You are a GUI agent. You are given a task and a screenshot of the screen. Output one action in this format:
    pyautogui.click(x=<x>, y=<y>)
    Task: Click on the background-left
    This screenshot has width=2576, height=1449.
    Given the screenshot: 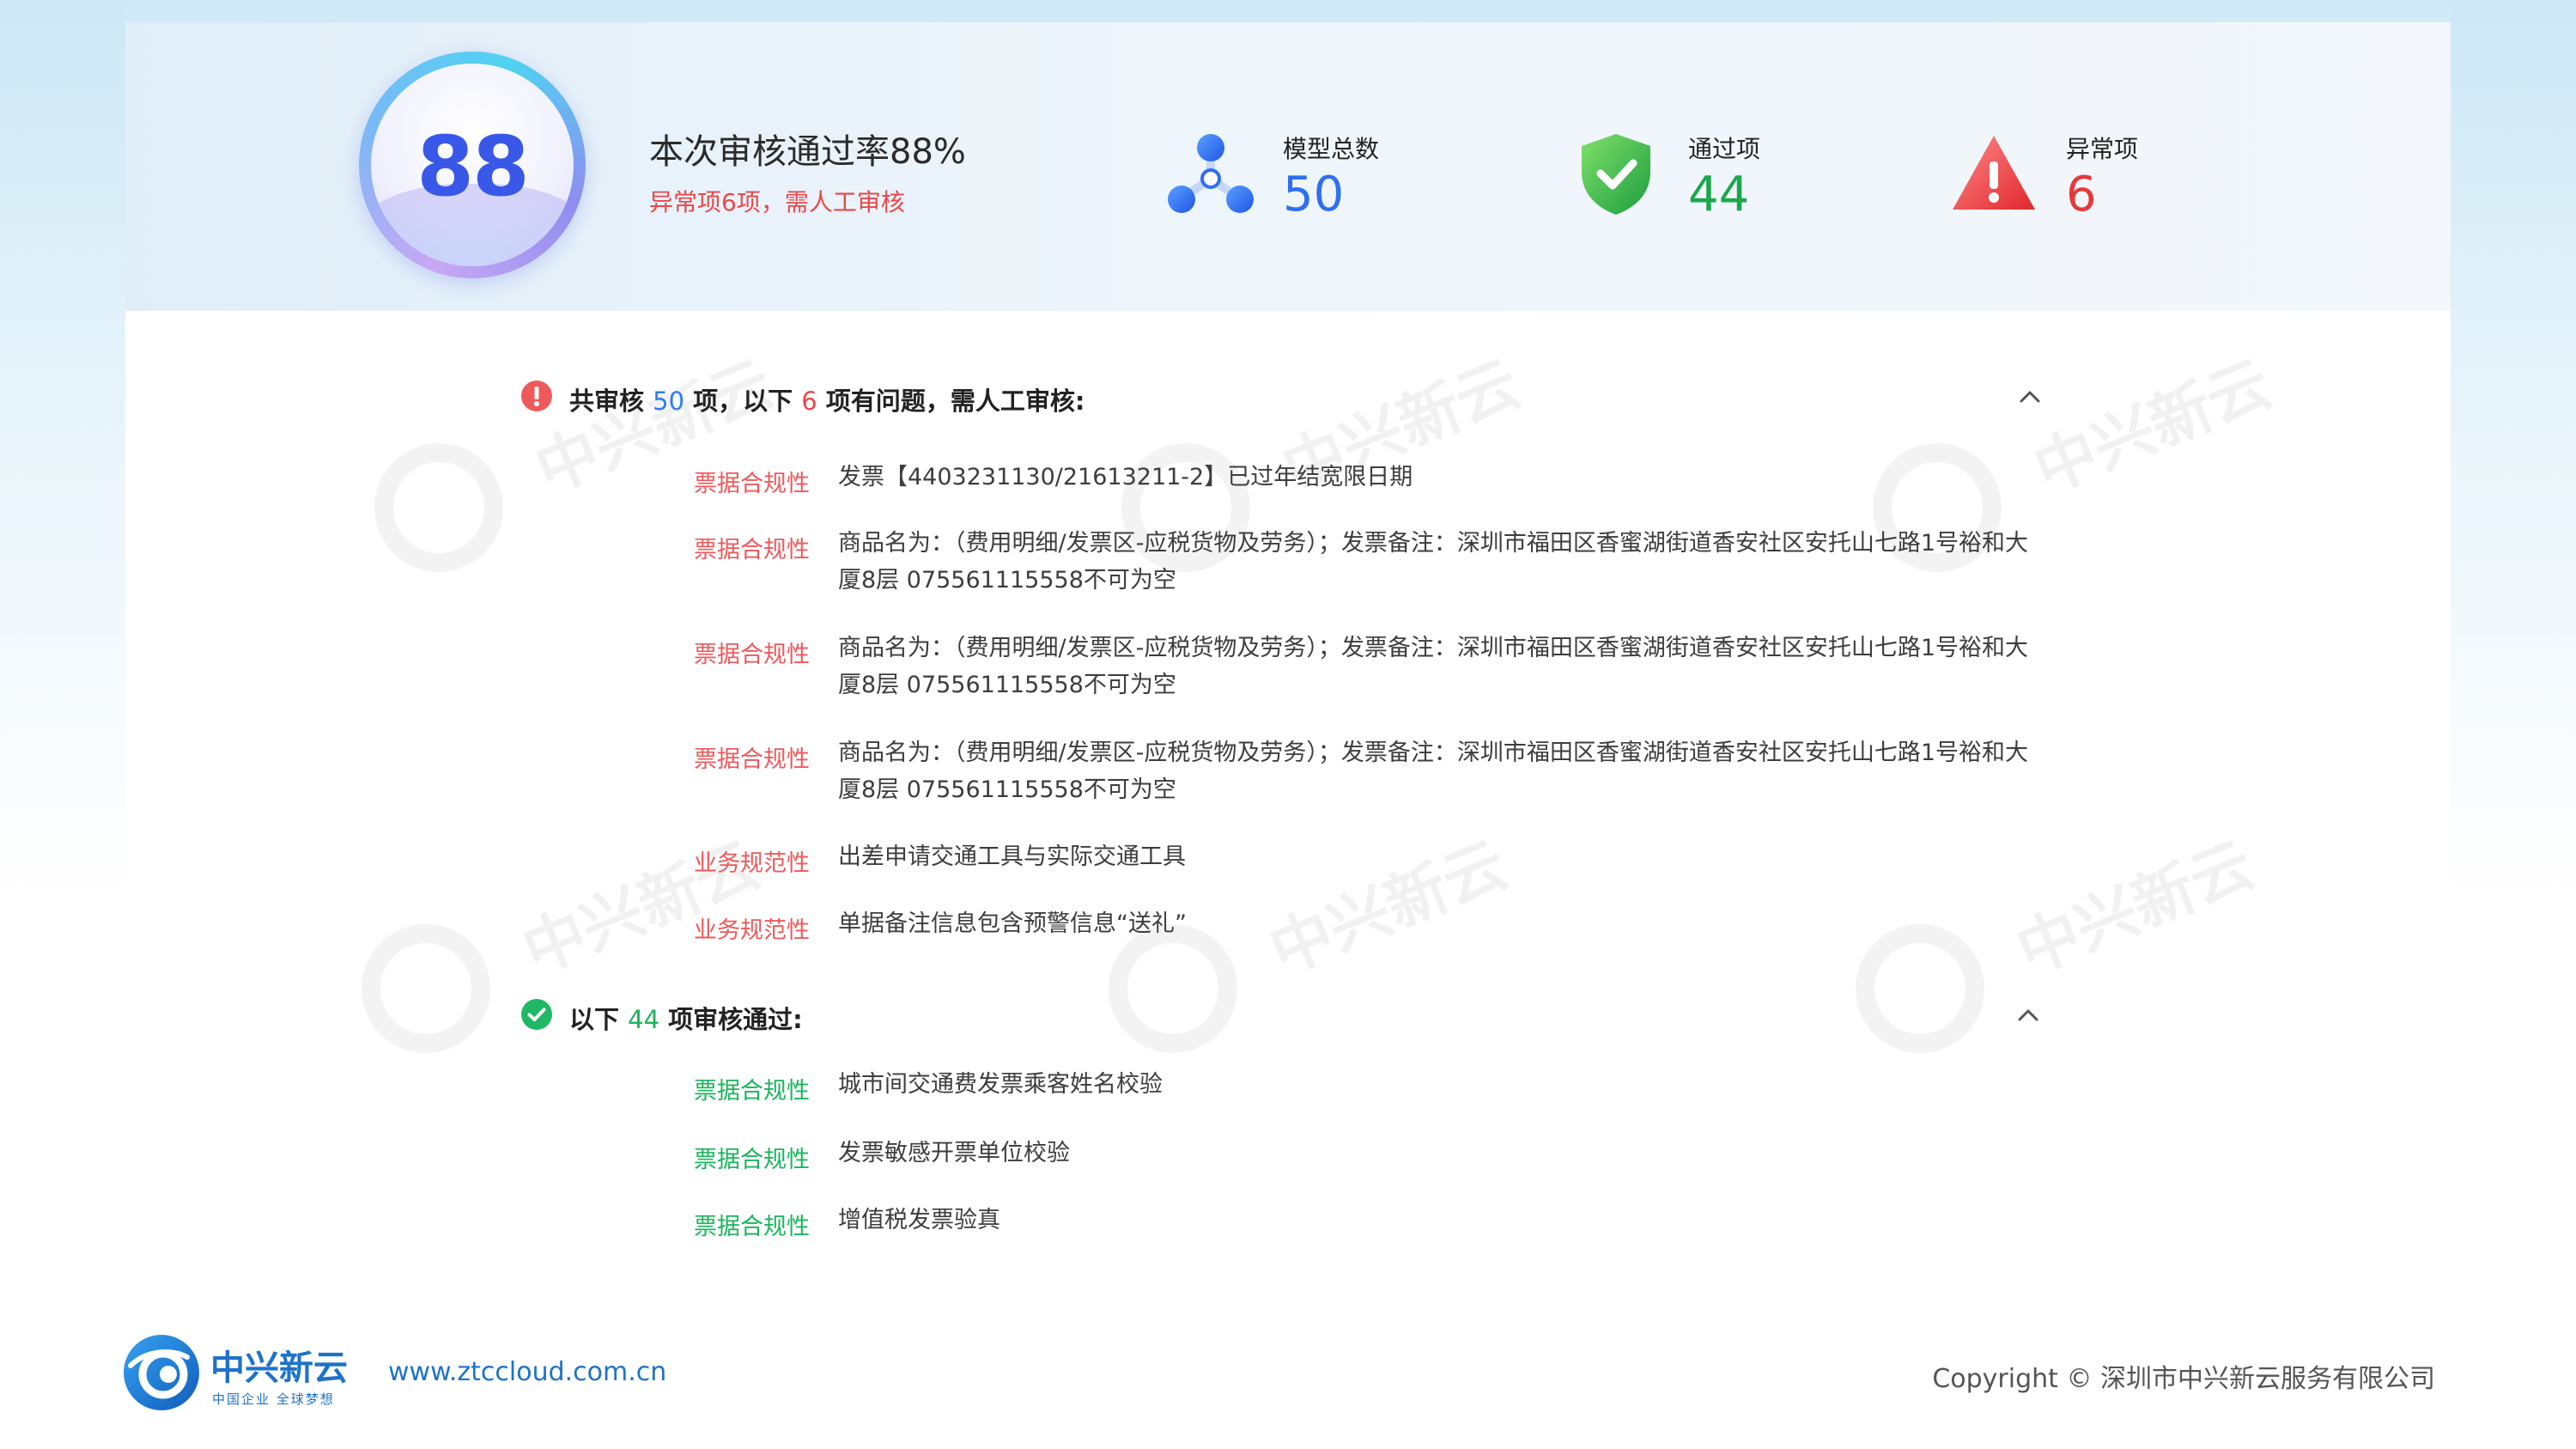 What is the action you would take?
    pyautogui.click(x=62, y=644)
    